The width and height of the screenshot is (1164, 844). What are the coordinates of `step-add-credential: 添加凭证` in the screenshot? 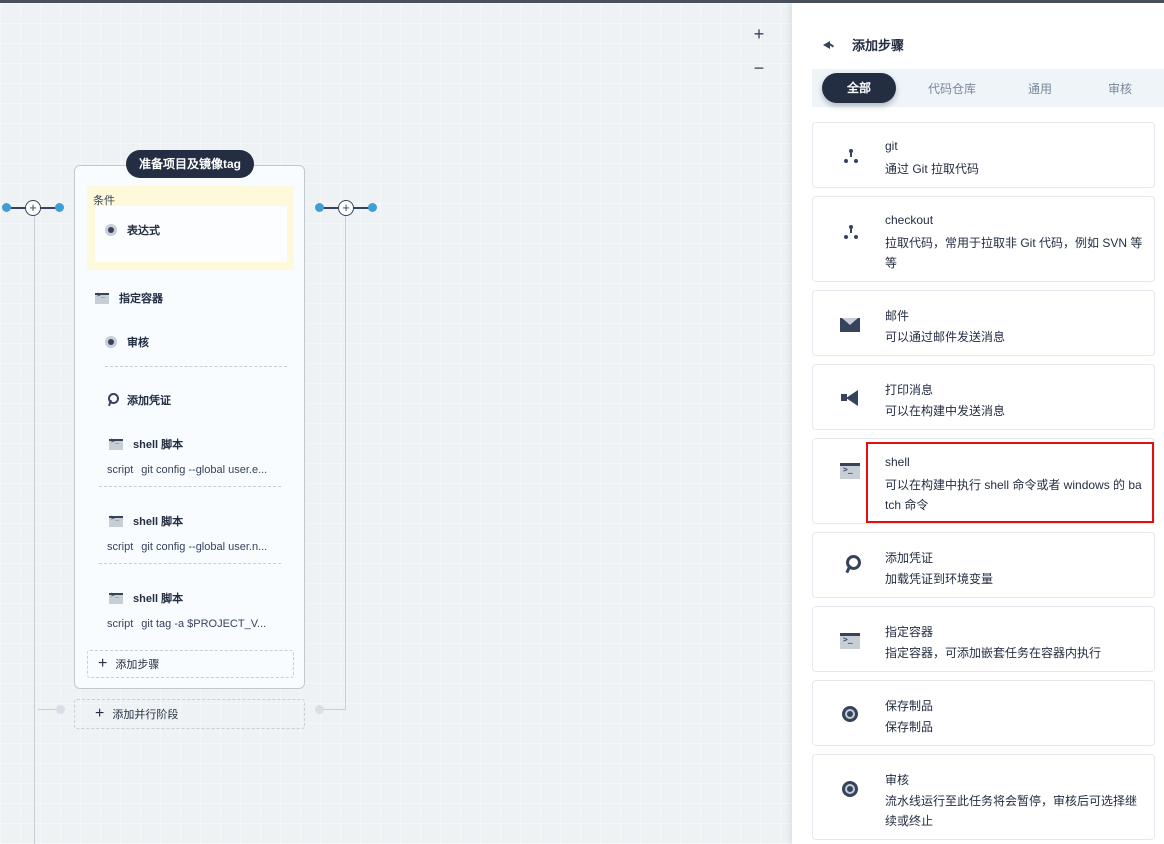 It's located at (138, 400).